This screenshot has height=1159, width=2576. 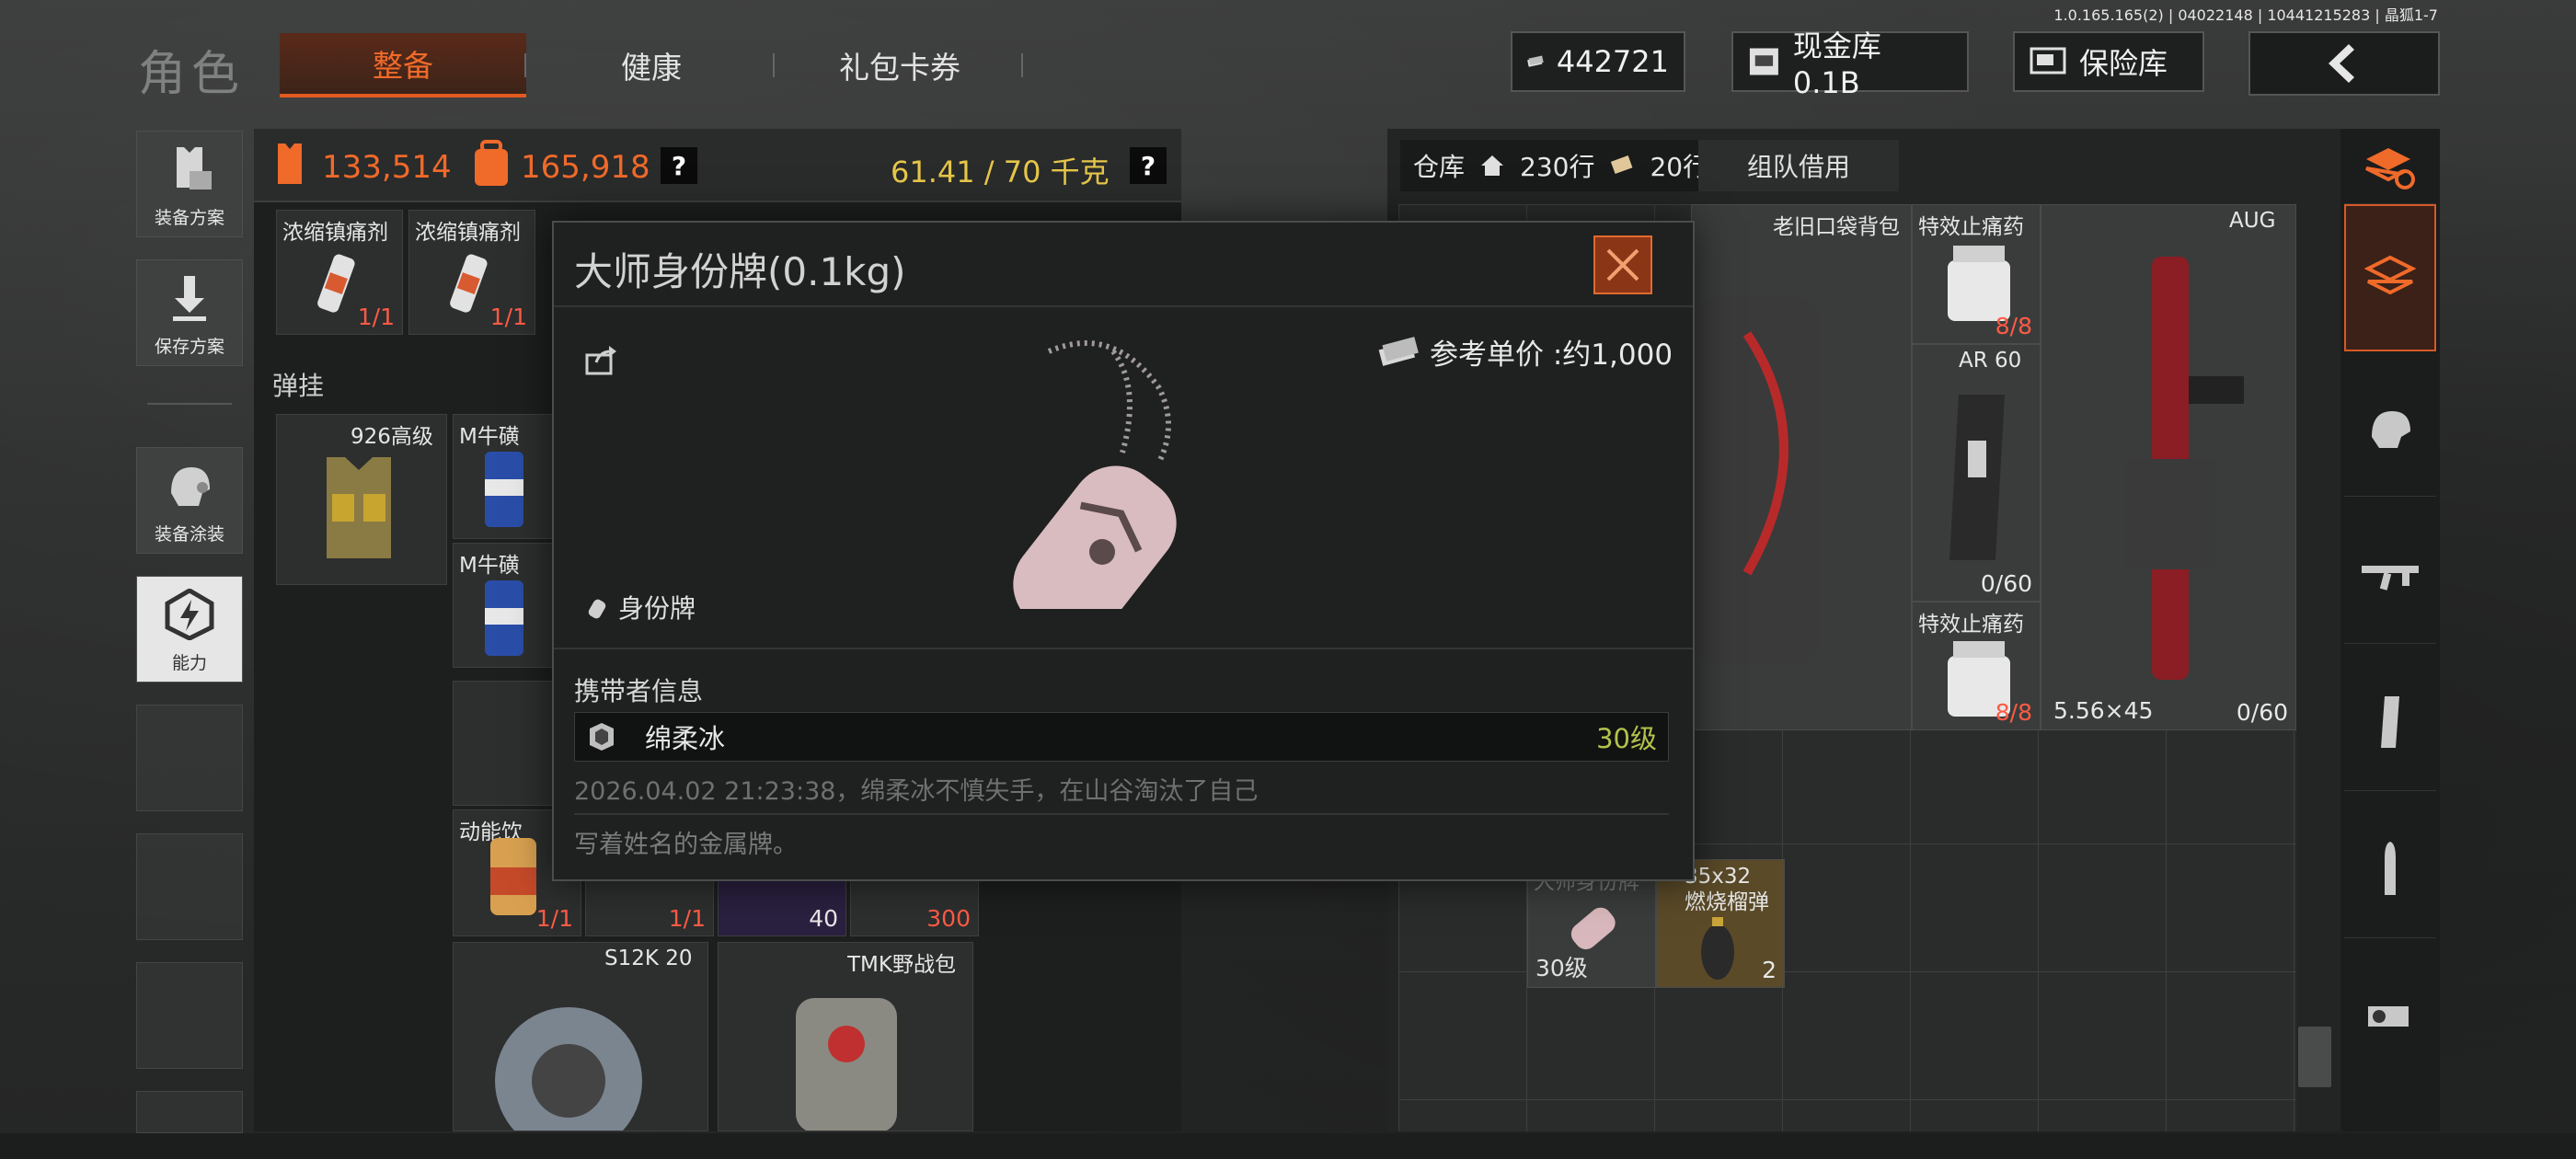 I want to click on loadout-button: 装备方案, so click(x=189, y=184).